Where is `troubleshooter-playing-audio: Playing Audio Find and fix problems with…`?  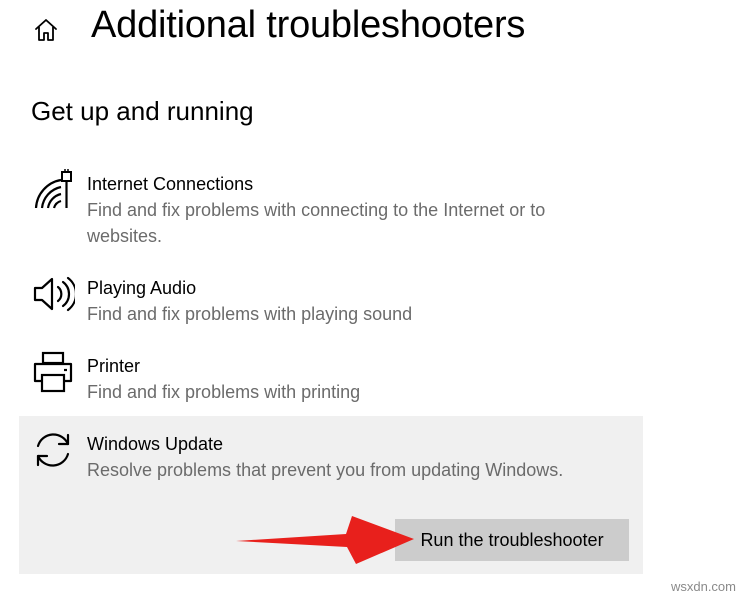 troubleshooter-playing-audio: Playing Audio Find and fix problems with… is located at coordinates (331, 300).